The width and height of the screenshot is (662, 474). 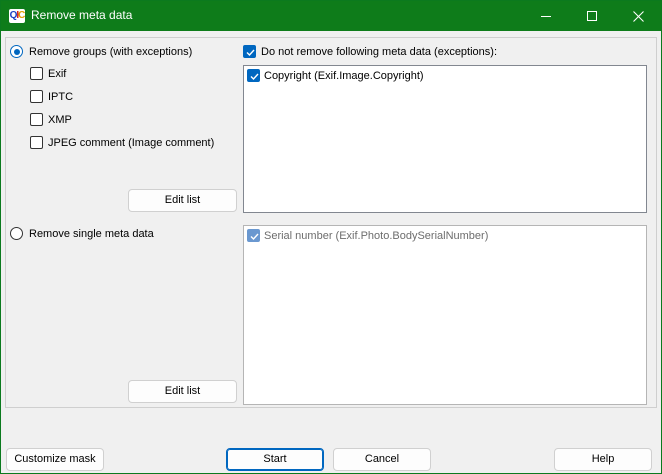 I want to click on serial-number-checkbox, so click(x=253, y=235).